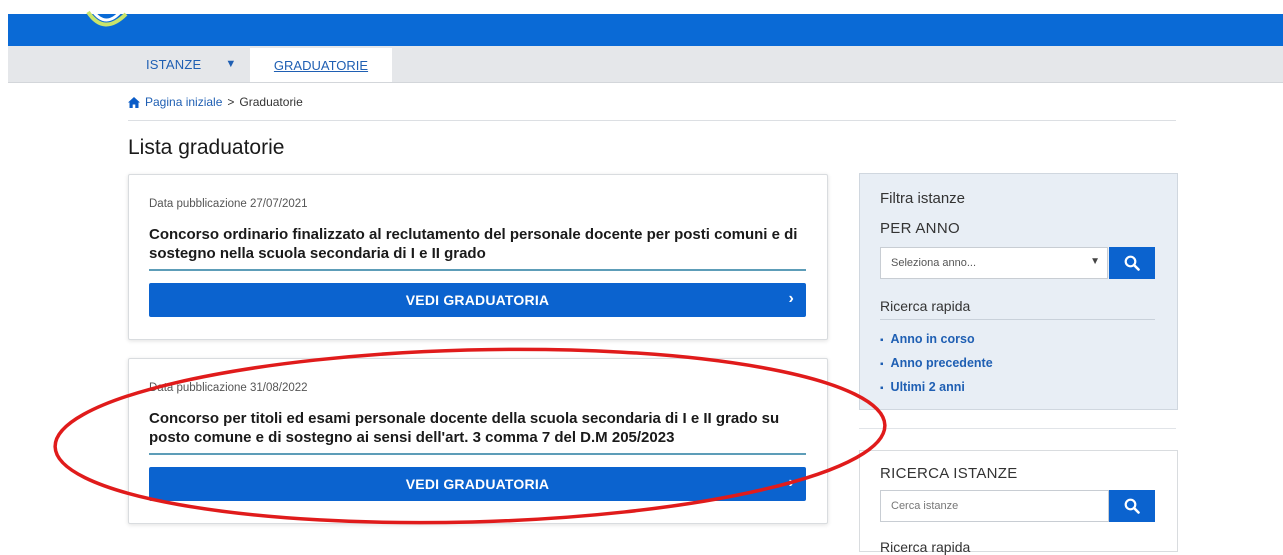 The width and height of the screenshot is (1283, 555). What do you see at coordinates (936, 388) in the screenshot?
I see `quick-link: Ultimi 2 anni` at bounding box center [936, 388].